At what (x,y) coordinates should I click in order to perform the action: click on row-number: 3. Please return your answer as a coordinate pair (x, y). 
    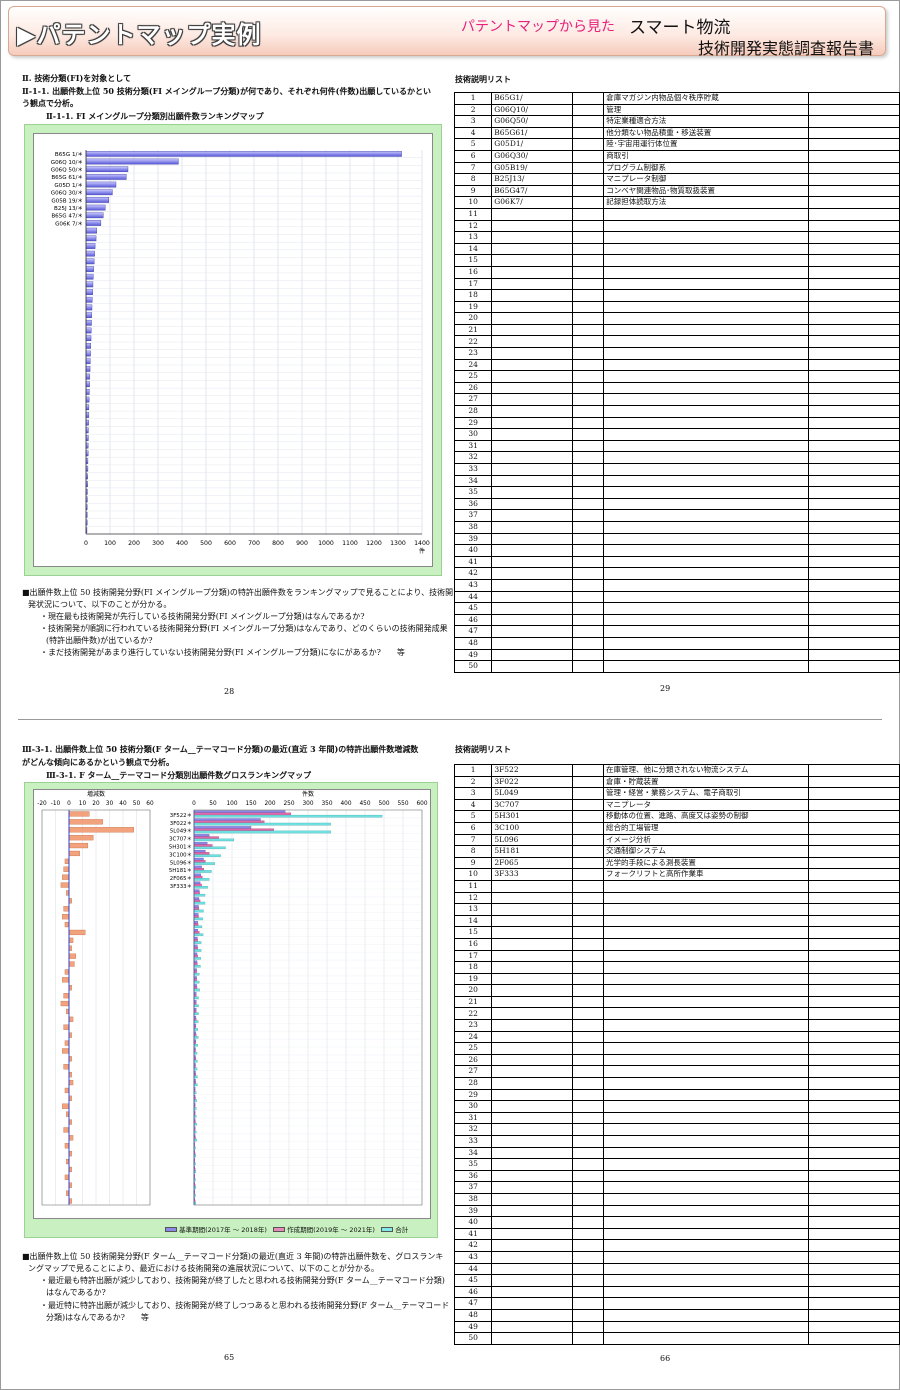
    Looking at the image, I should click on (473, 793).